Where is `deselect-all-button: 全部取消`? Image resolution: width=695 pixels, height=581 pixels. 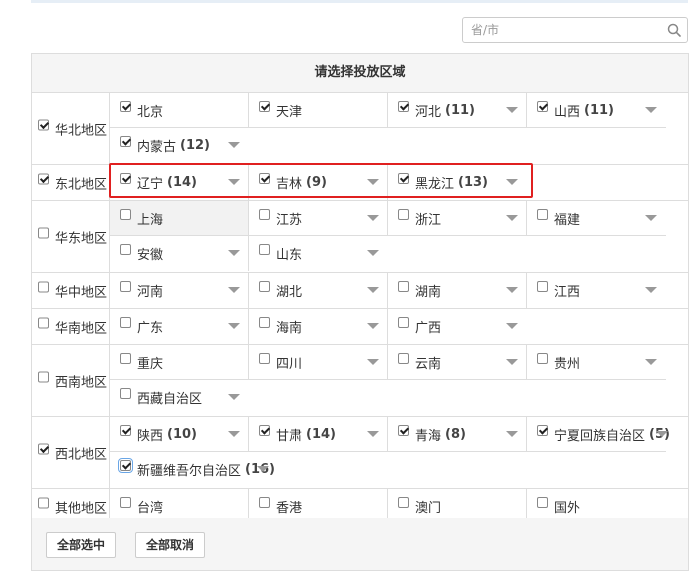 deselect-all-button: 全部取消 is located at coordinates (170, 545).